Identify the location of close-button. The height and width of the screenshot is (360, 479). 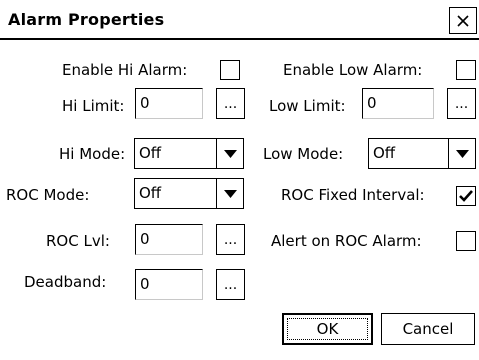
(463, 20).